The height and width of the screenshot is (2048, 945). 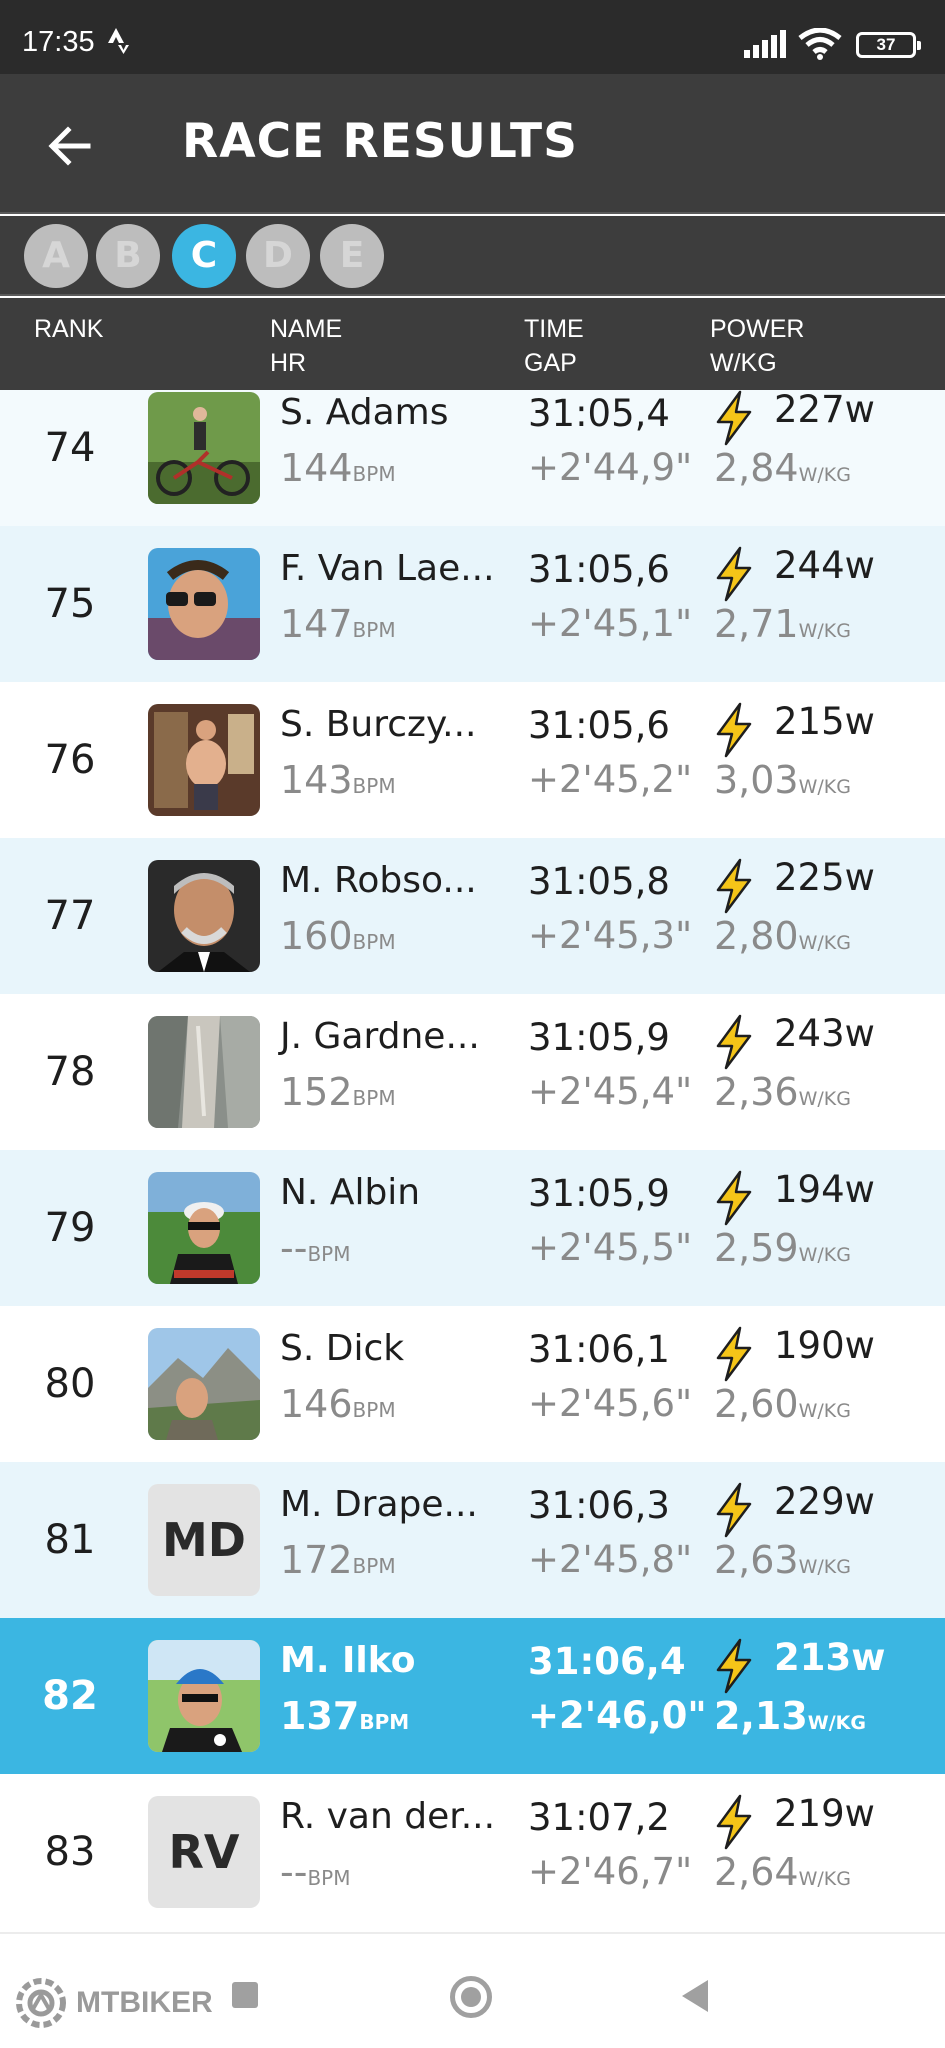 I want to click on watts-value: 229, so click(x=809, y=1501).